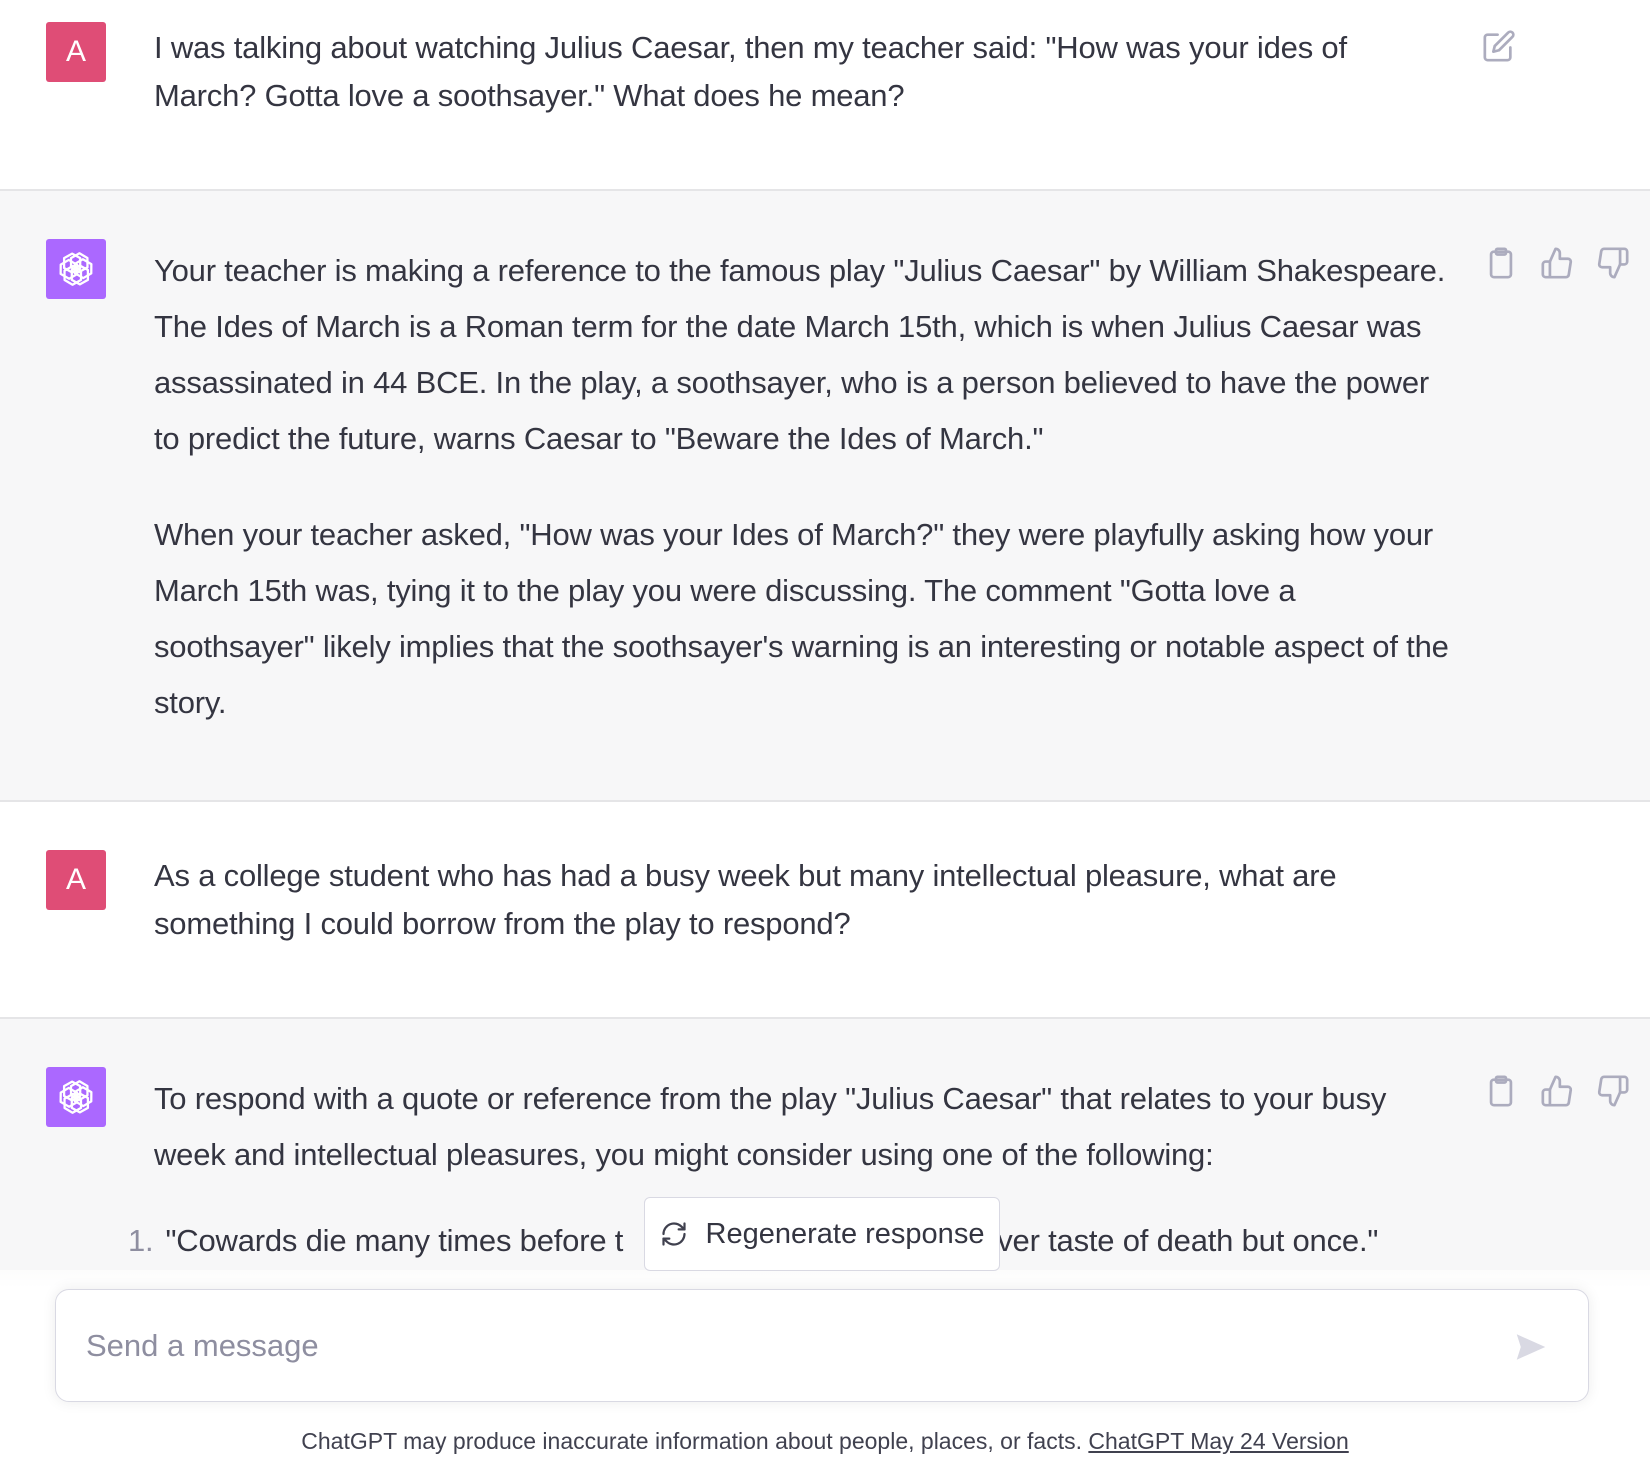 This screenshot has height=1482, width=1650. I want to click on version-link: ChatGPT May 24 Version, so click(1218, 1441).